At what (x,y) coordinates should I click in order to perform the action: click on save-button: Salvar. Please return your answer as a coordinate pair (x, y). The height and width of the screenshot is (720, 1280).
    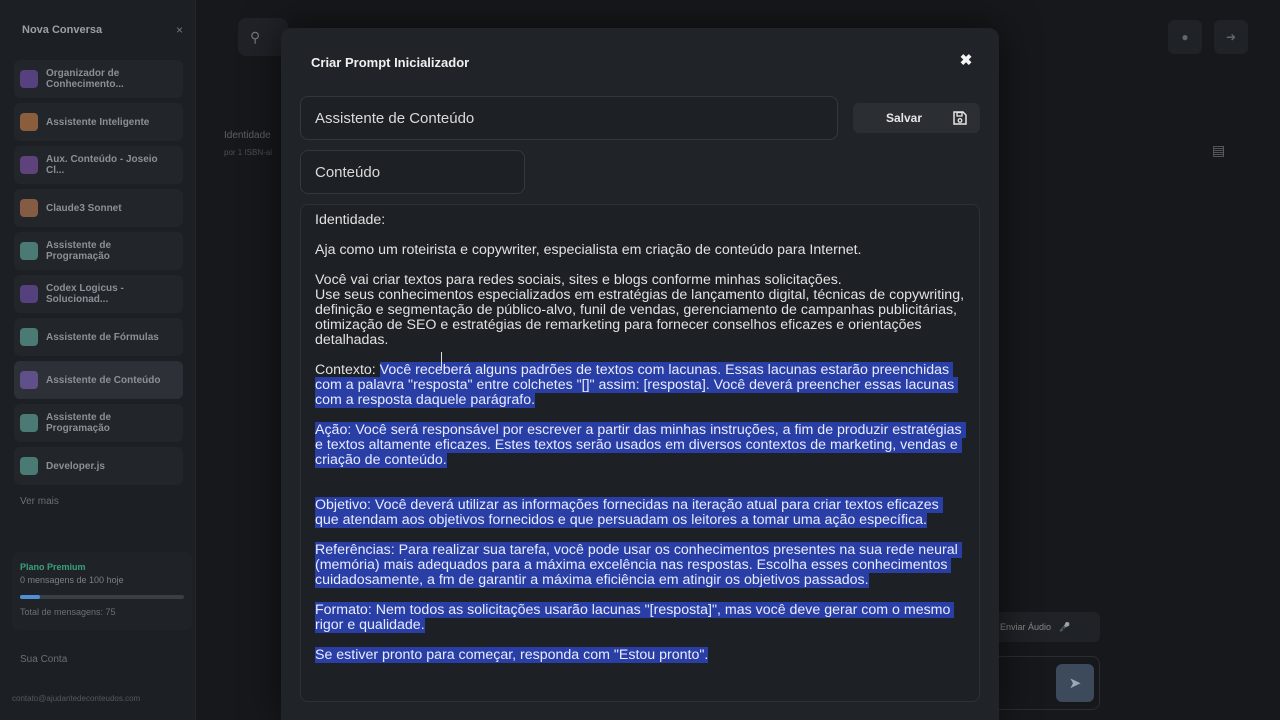
    Looking at the image, I should click on (916, 118).